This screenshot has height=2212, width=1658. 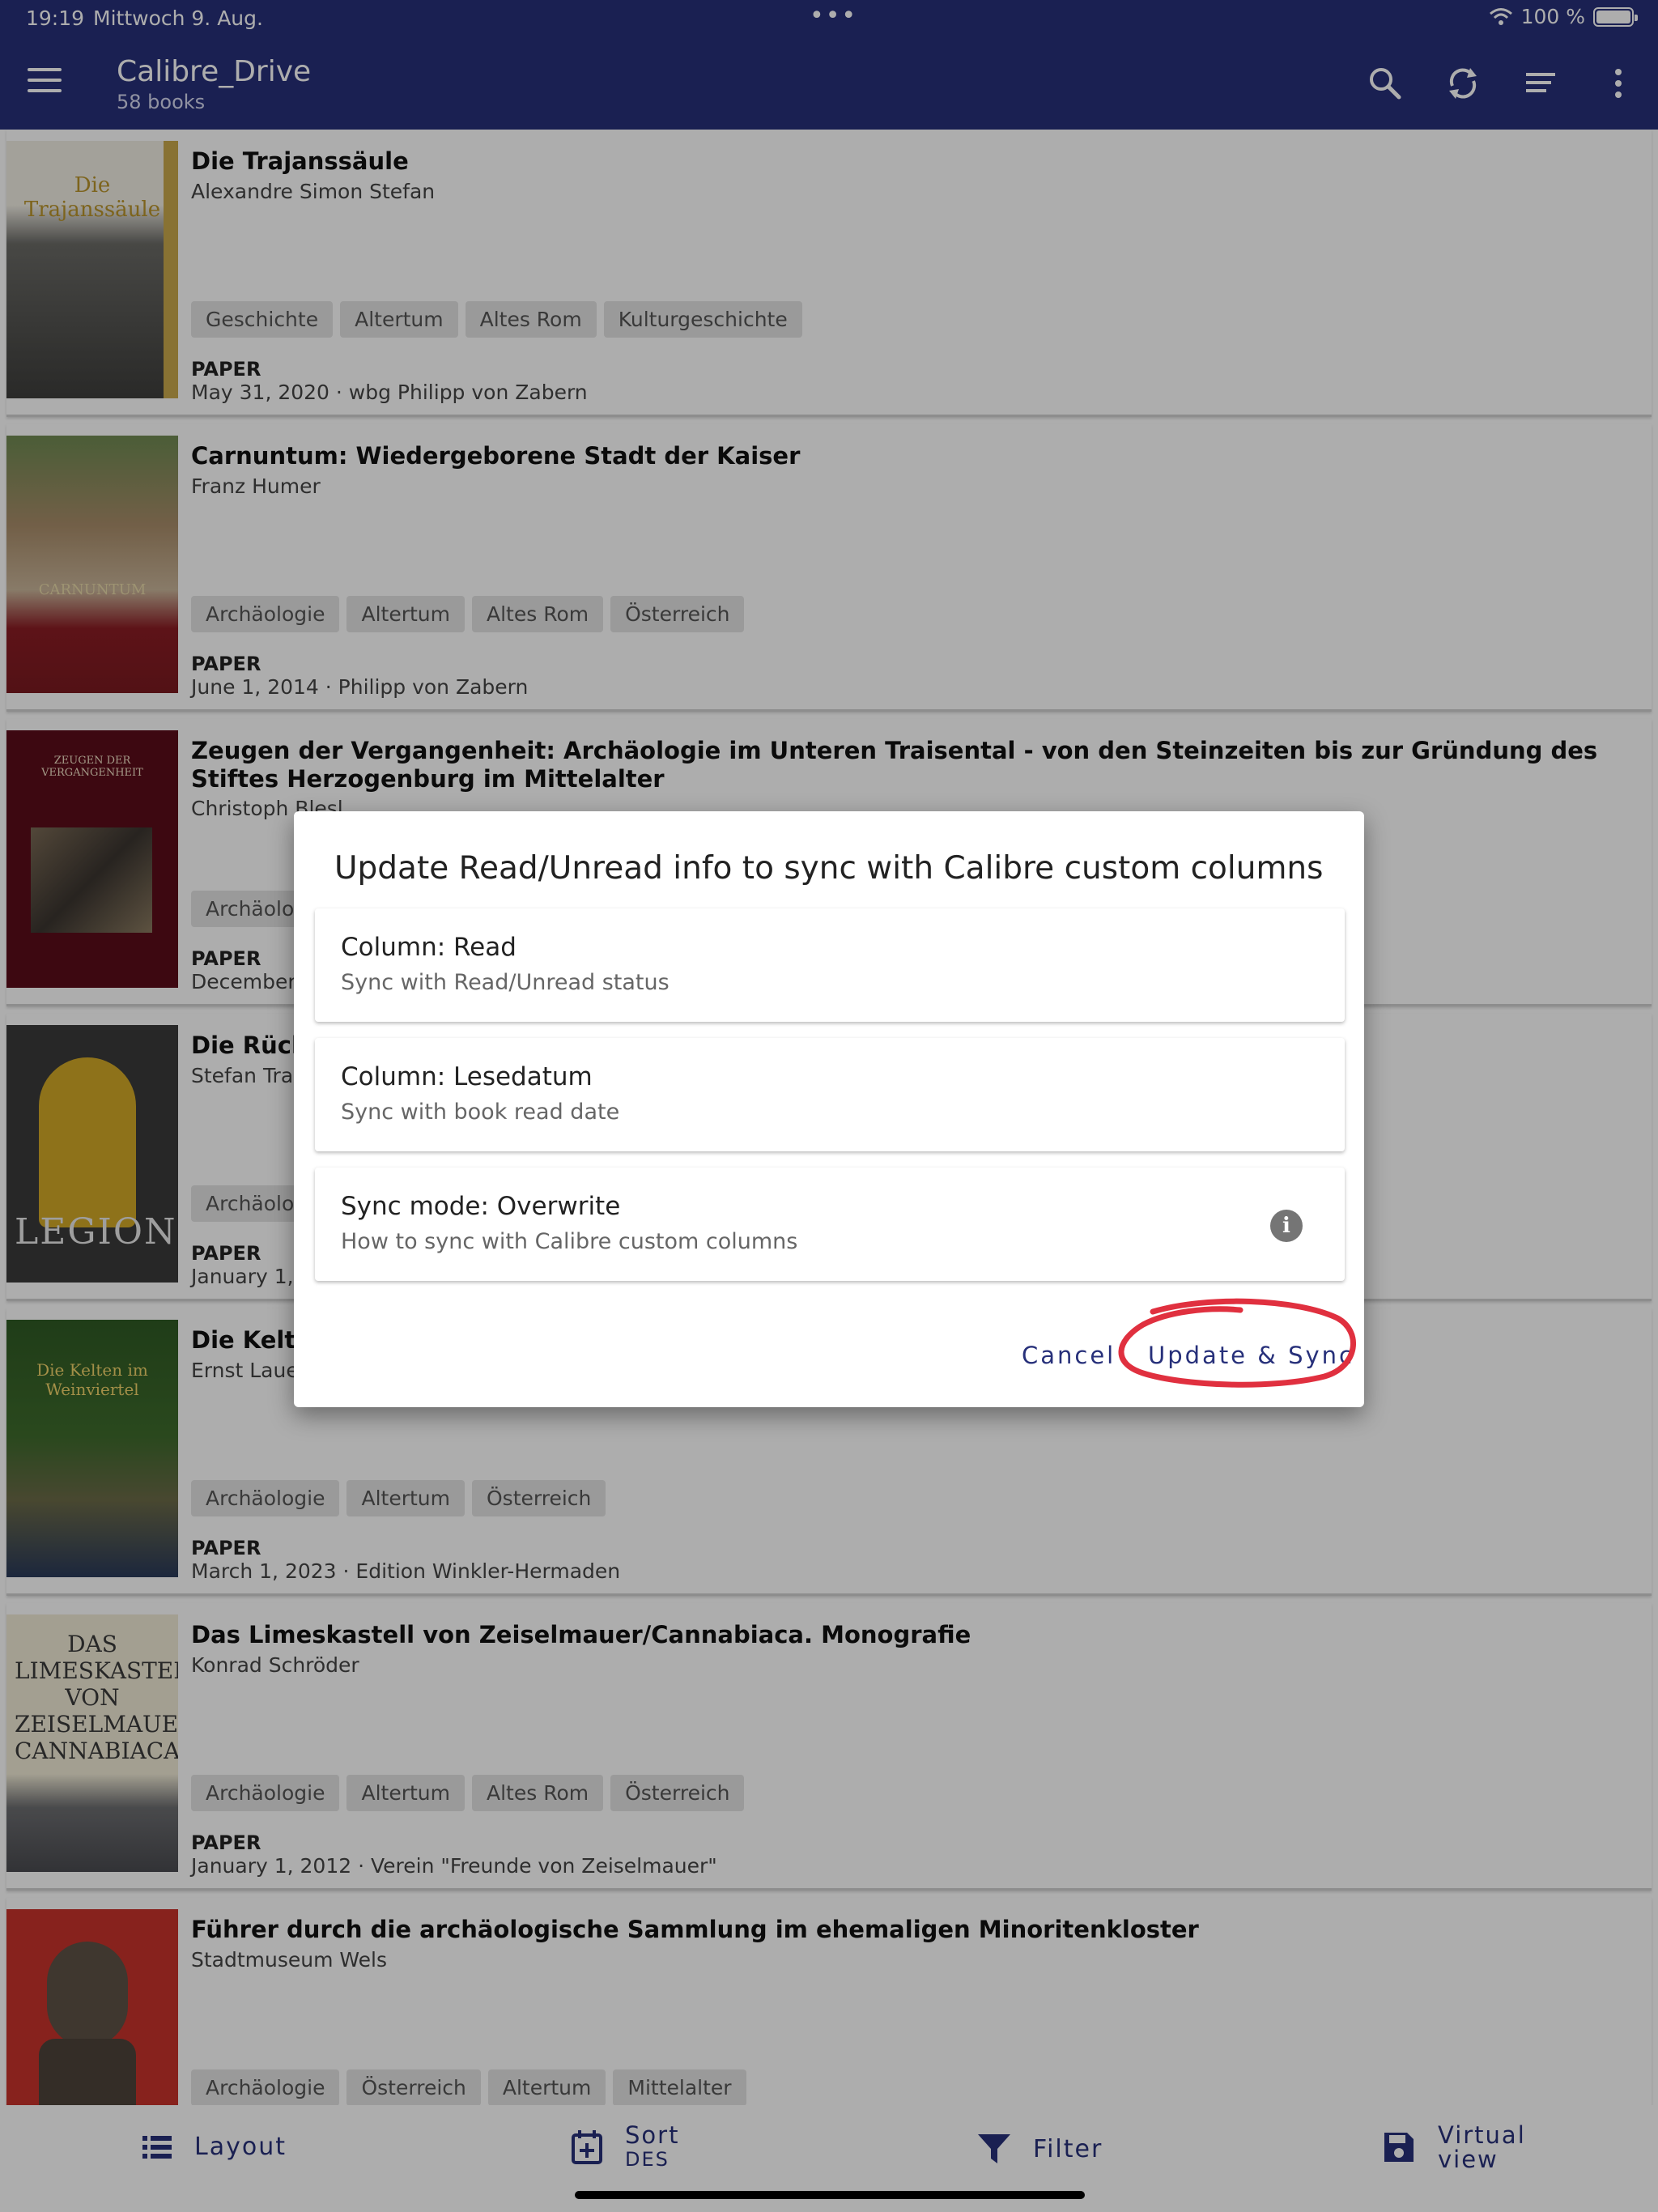 I want to click on option-title: Column: Read, so click(x=429, y=948).